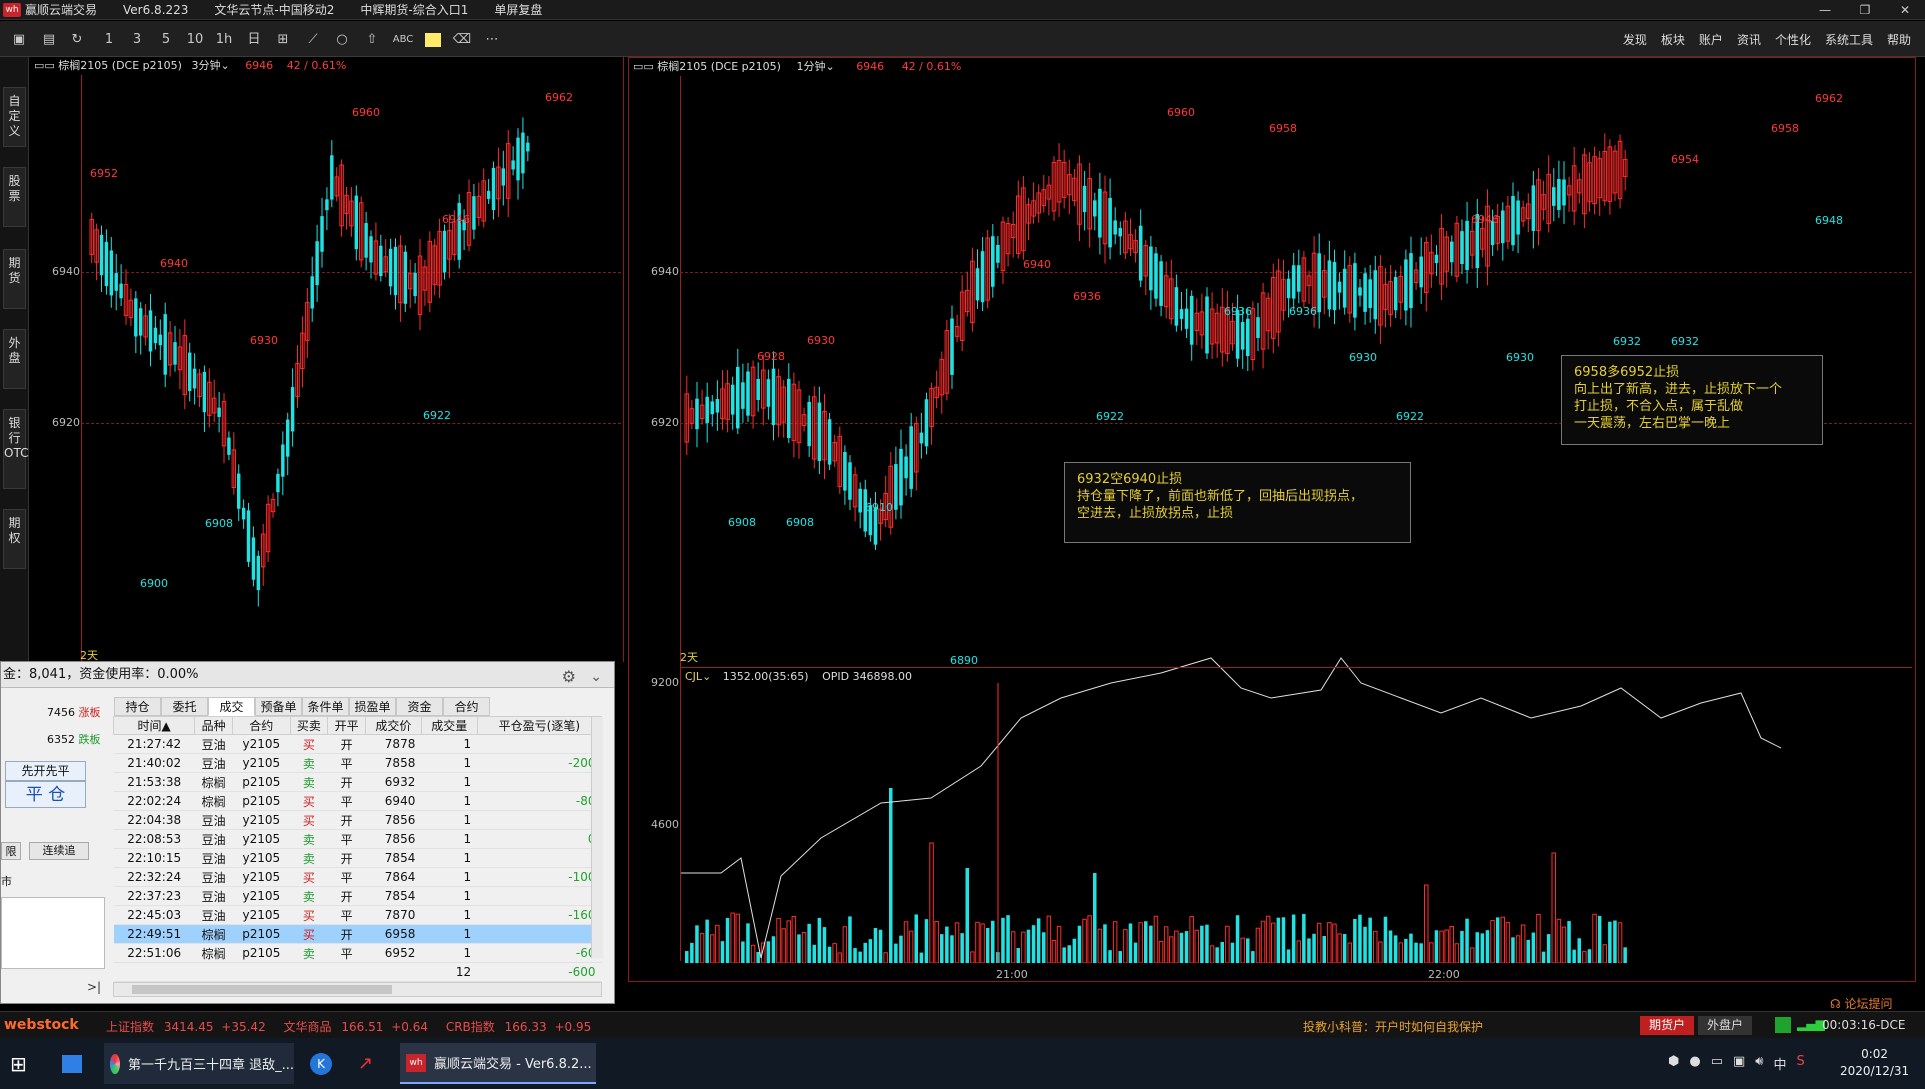 The height and width of the screenshot is (1089, 1925). What do you see at coordinates (492, 40) in the screenshot?
I see `more-icon: ⋯` at bounding box center [492, 40].